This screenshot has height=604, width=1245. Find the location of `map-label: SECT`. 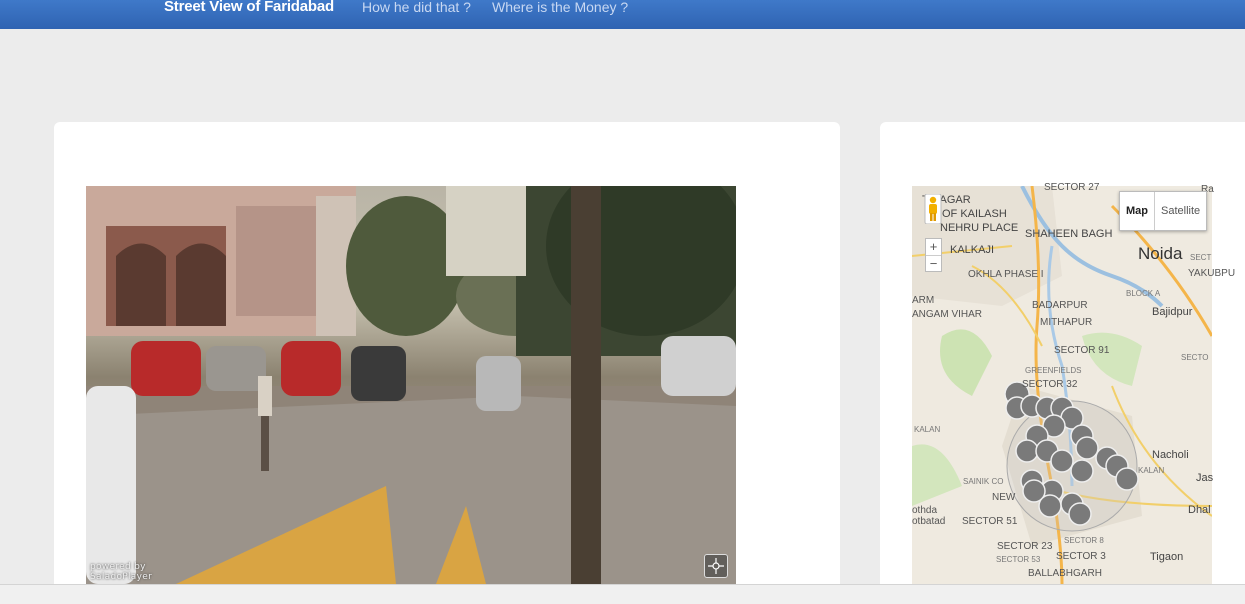

map-label: SECT is located at coordinates (1201, 257).